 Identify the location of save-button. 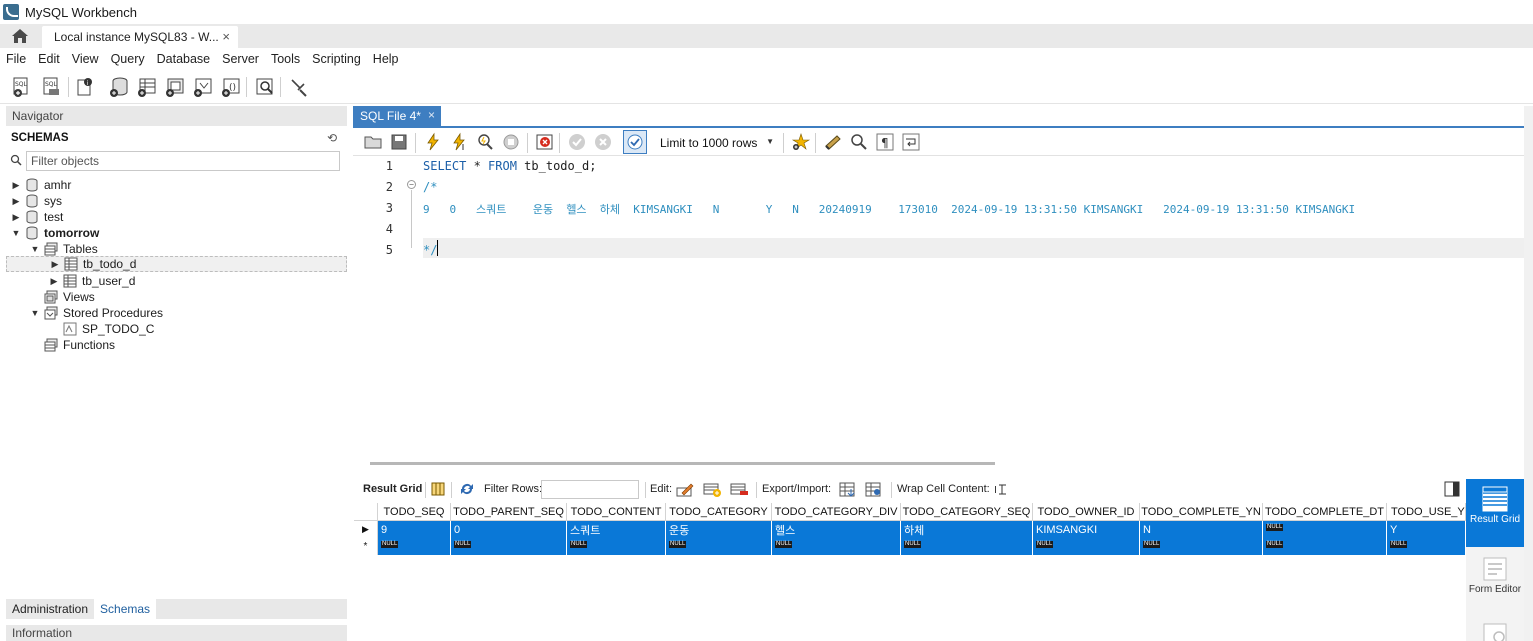
(399, 142).